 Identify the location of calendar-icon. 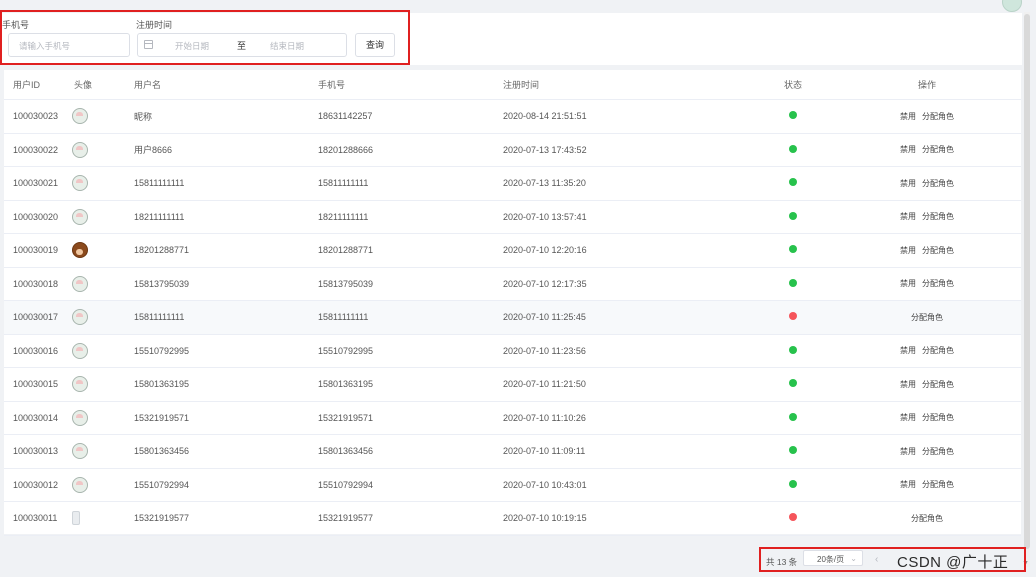
(148, 44).